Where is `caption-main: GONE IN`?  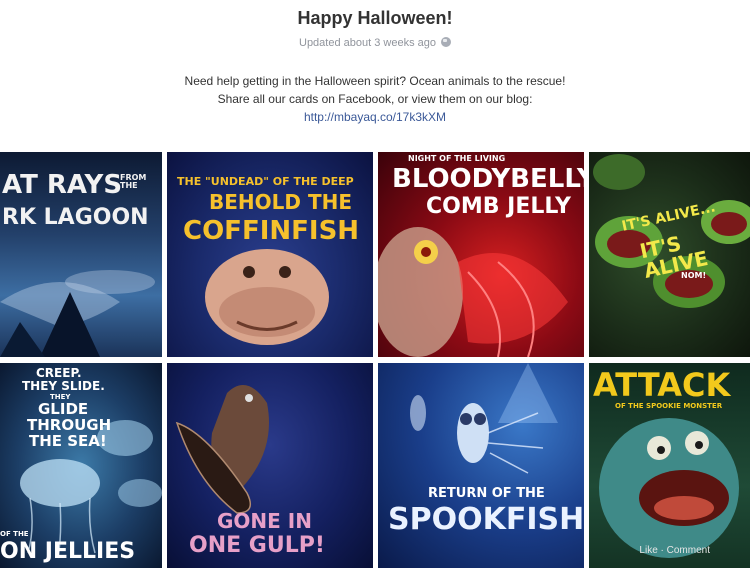 caption-main: GONE IN is located at coordinates (264, 521).